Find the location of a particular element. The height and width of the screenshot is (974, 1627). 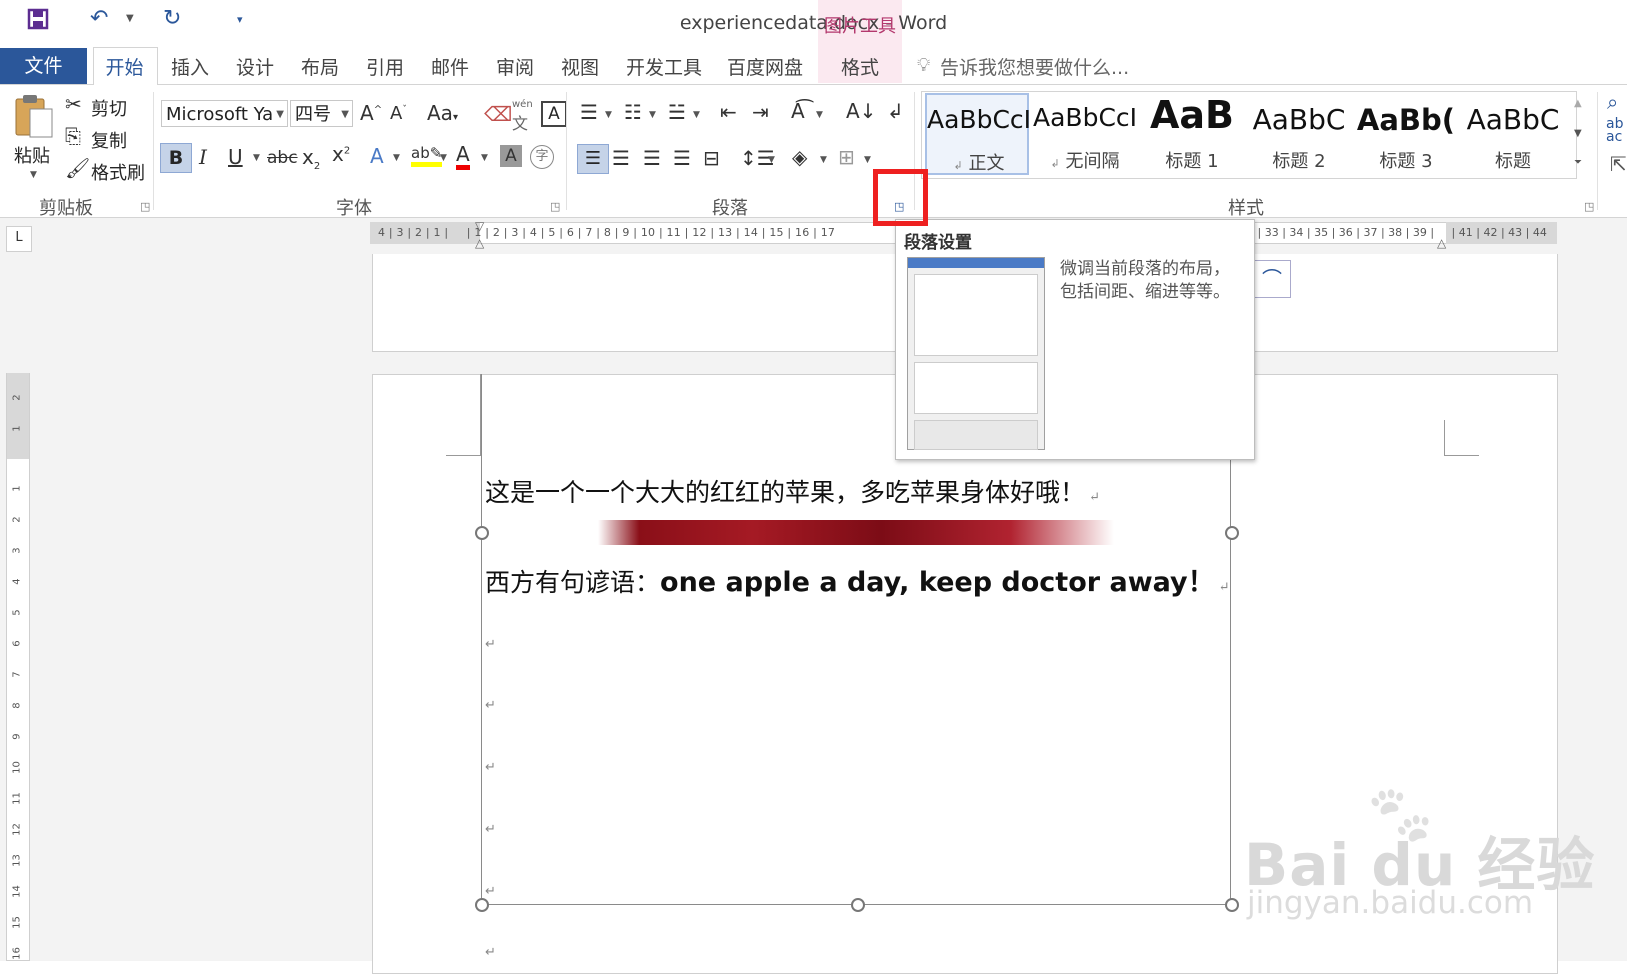

increase-indent-icon: ⇥ is located at coordinates (760, 112).